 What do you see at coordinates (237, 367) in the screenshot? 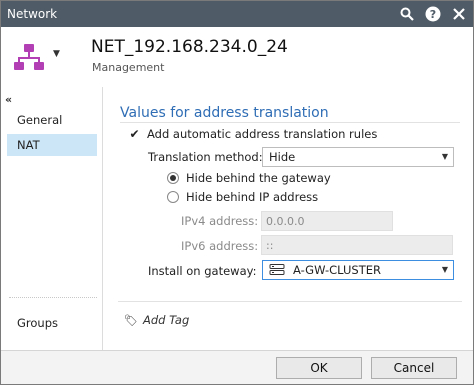
I see `dialog-footer: OK Cancel` at bounding box center [237, 367].